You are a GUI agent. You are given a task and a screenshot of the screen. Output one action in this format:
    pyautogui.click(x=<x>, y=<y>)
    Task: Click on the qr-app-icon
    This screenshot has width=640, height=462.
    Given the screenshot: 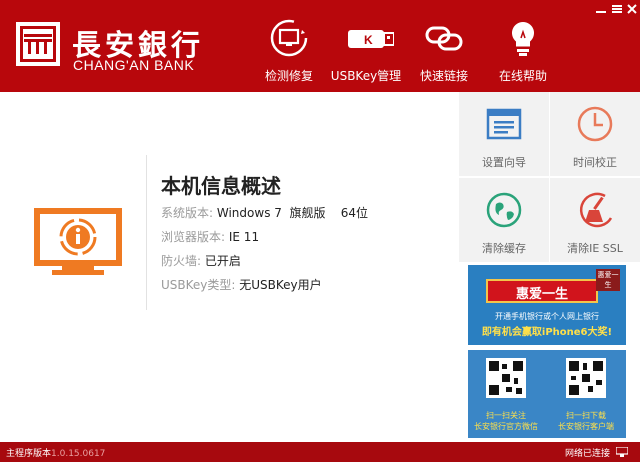 What is the action you would take?
    pyautogui.click(x=586, y=378)
    